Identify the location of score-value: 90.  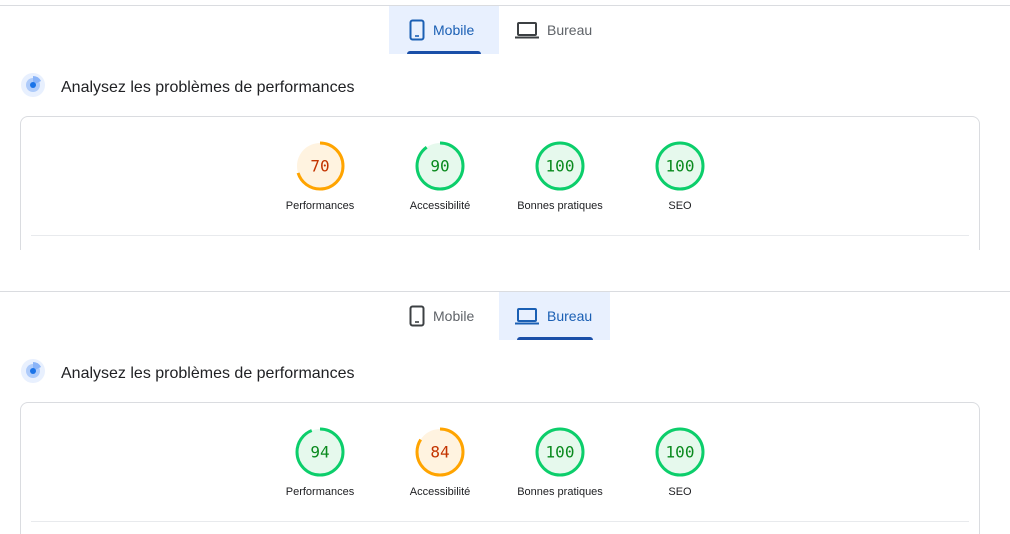
(439, 166).